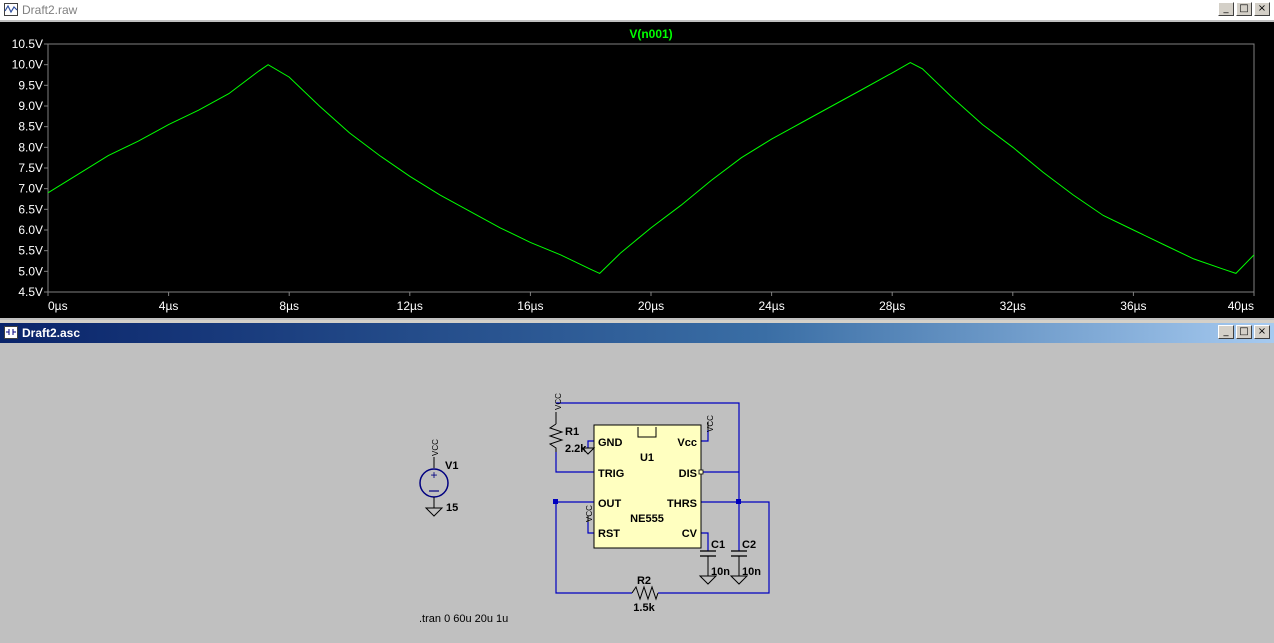 The width and height of the screenshot is (1274, 643). I want to click on y-tick-label: 8.0V, so click(30, 147).